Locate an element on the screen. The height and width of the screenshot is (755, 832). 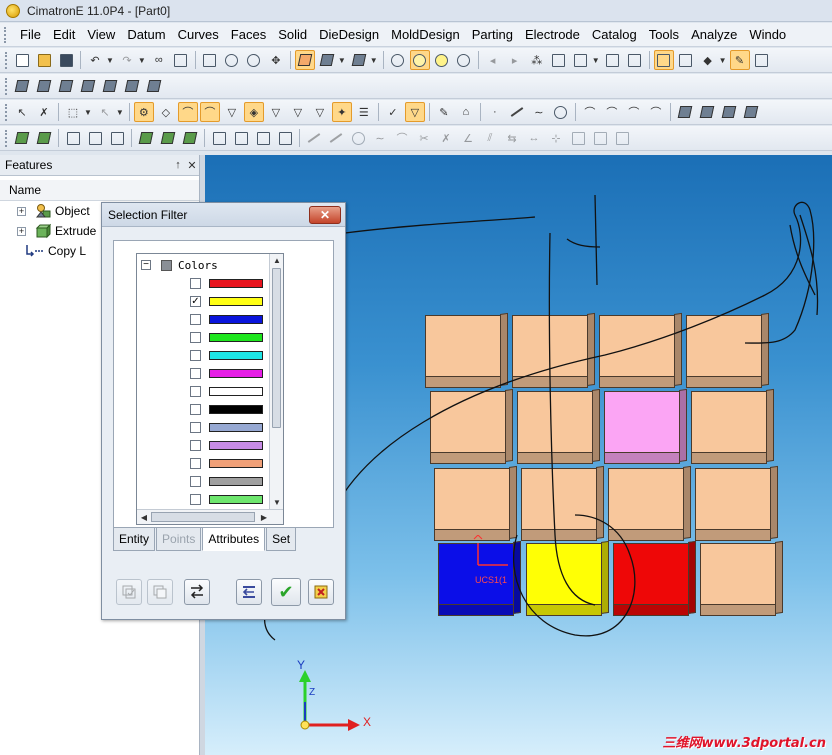
tab-points: Points is located at coordinates (179, 539).